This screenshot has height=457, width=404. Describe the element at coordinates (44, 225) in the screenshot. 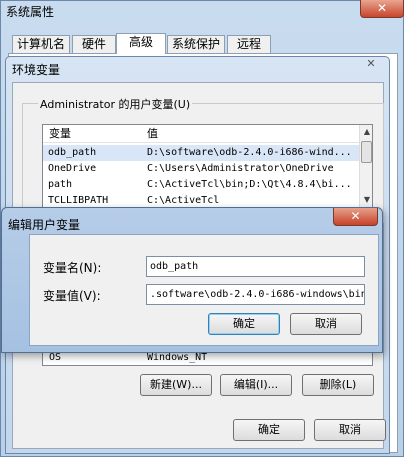

I see `edit-dialog-title: 编辑用户变量` at that location.